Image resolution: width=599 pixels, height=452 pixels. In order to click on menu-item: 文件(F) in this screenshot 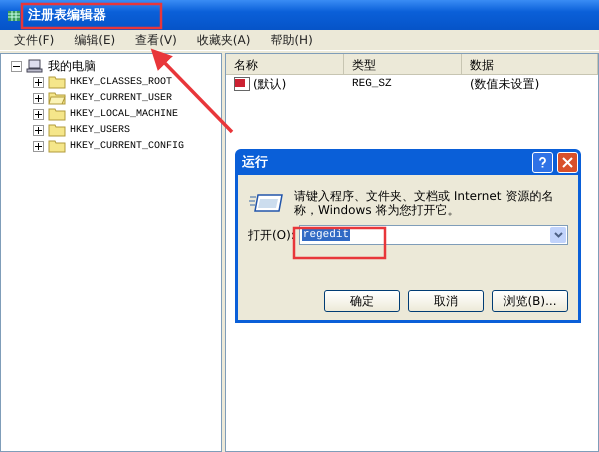, I will do `click(34, 40)`.